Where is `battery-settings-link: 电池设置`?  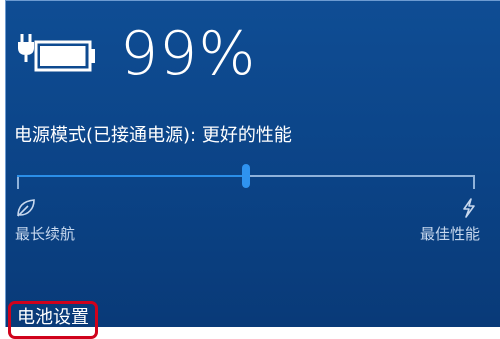 battery-settings-link: 电池设置 is located at coordinates (53, 320).